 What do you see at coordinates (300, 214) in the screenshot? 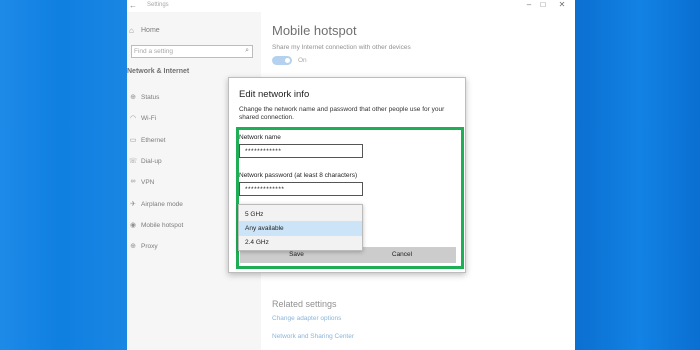
I see `band-option-5ghz: 5 GHz` at bounding box center [300, 214].